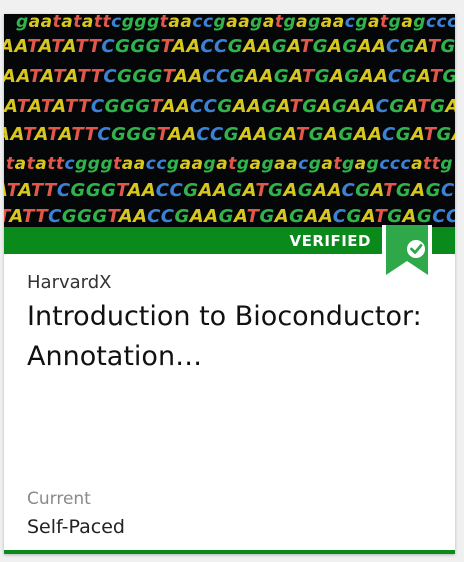  What do you see at coordinates (229, 216) in the screenshot?
I see `dna-sequence-line: TATTCGGGTAACCGAAGATGAGAACGATGAGCCCATTGA` at bounding box center [229, 216].